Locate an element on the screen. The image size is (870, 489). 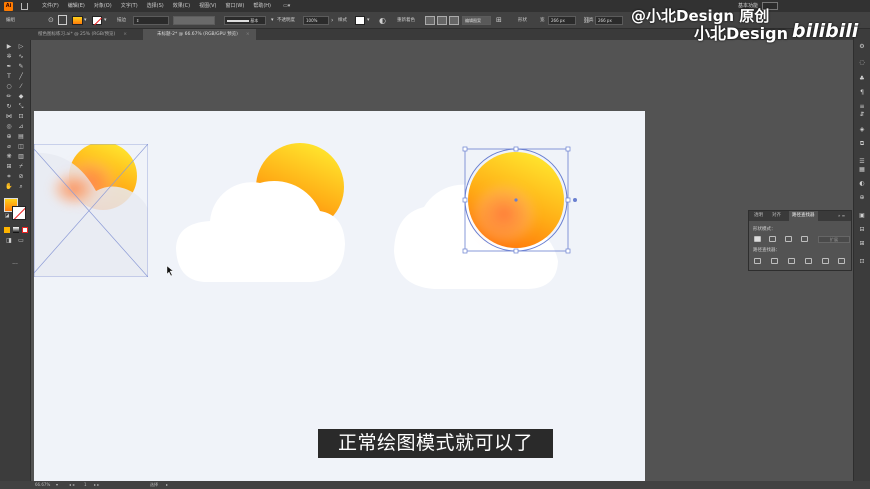
minus-back-button is located at coordinates (841, 261).